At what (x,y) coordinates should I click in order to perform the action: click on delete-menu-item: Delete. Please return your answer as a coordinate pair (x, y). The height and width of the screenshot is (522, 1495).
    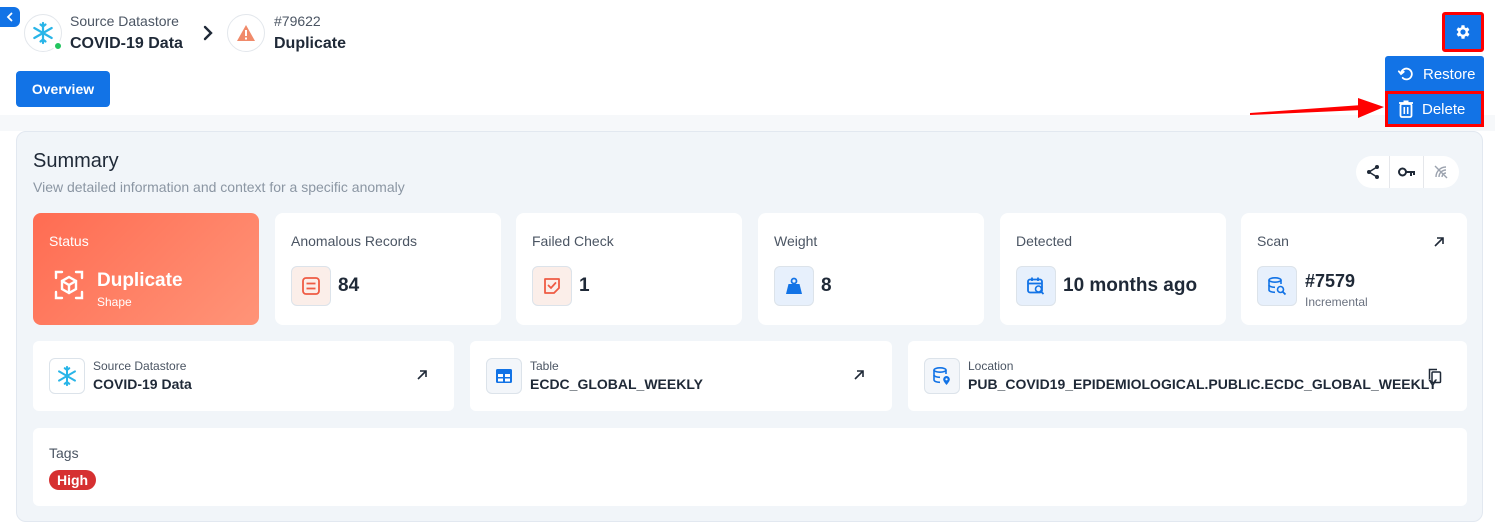
    Looking at the image, I should click on (1434, 109).